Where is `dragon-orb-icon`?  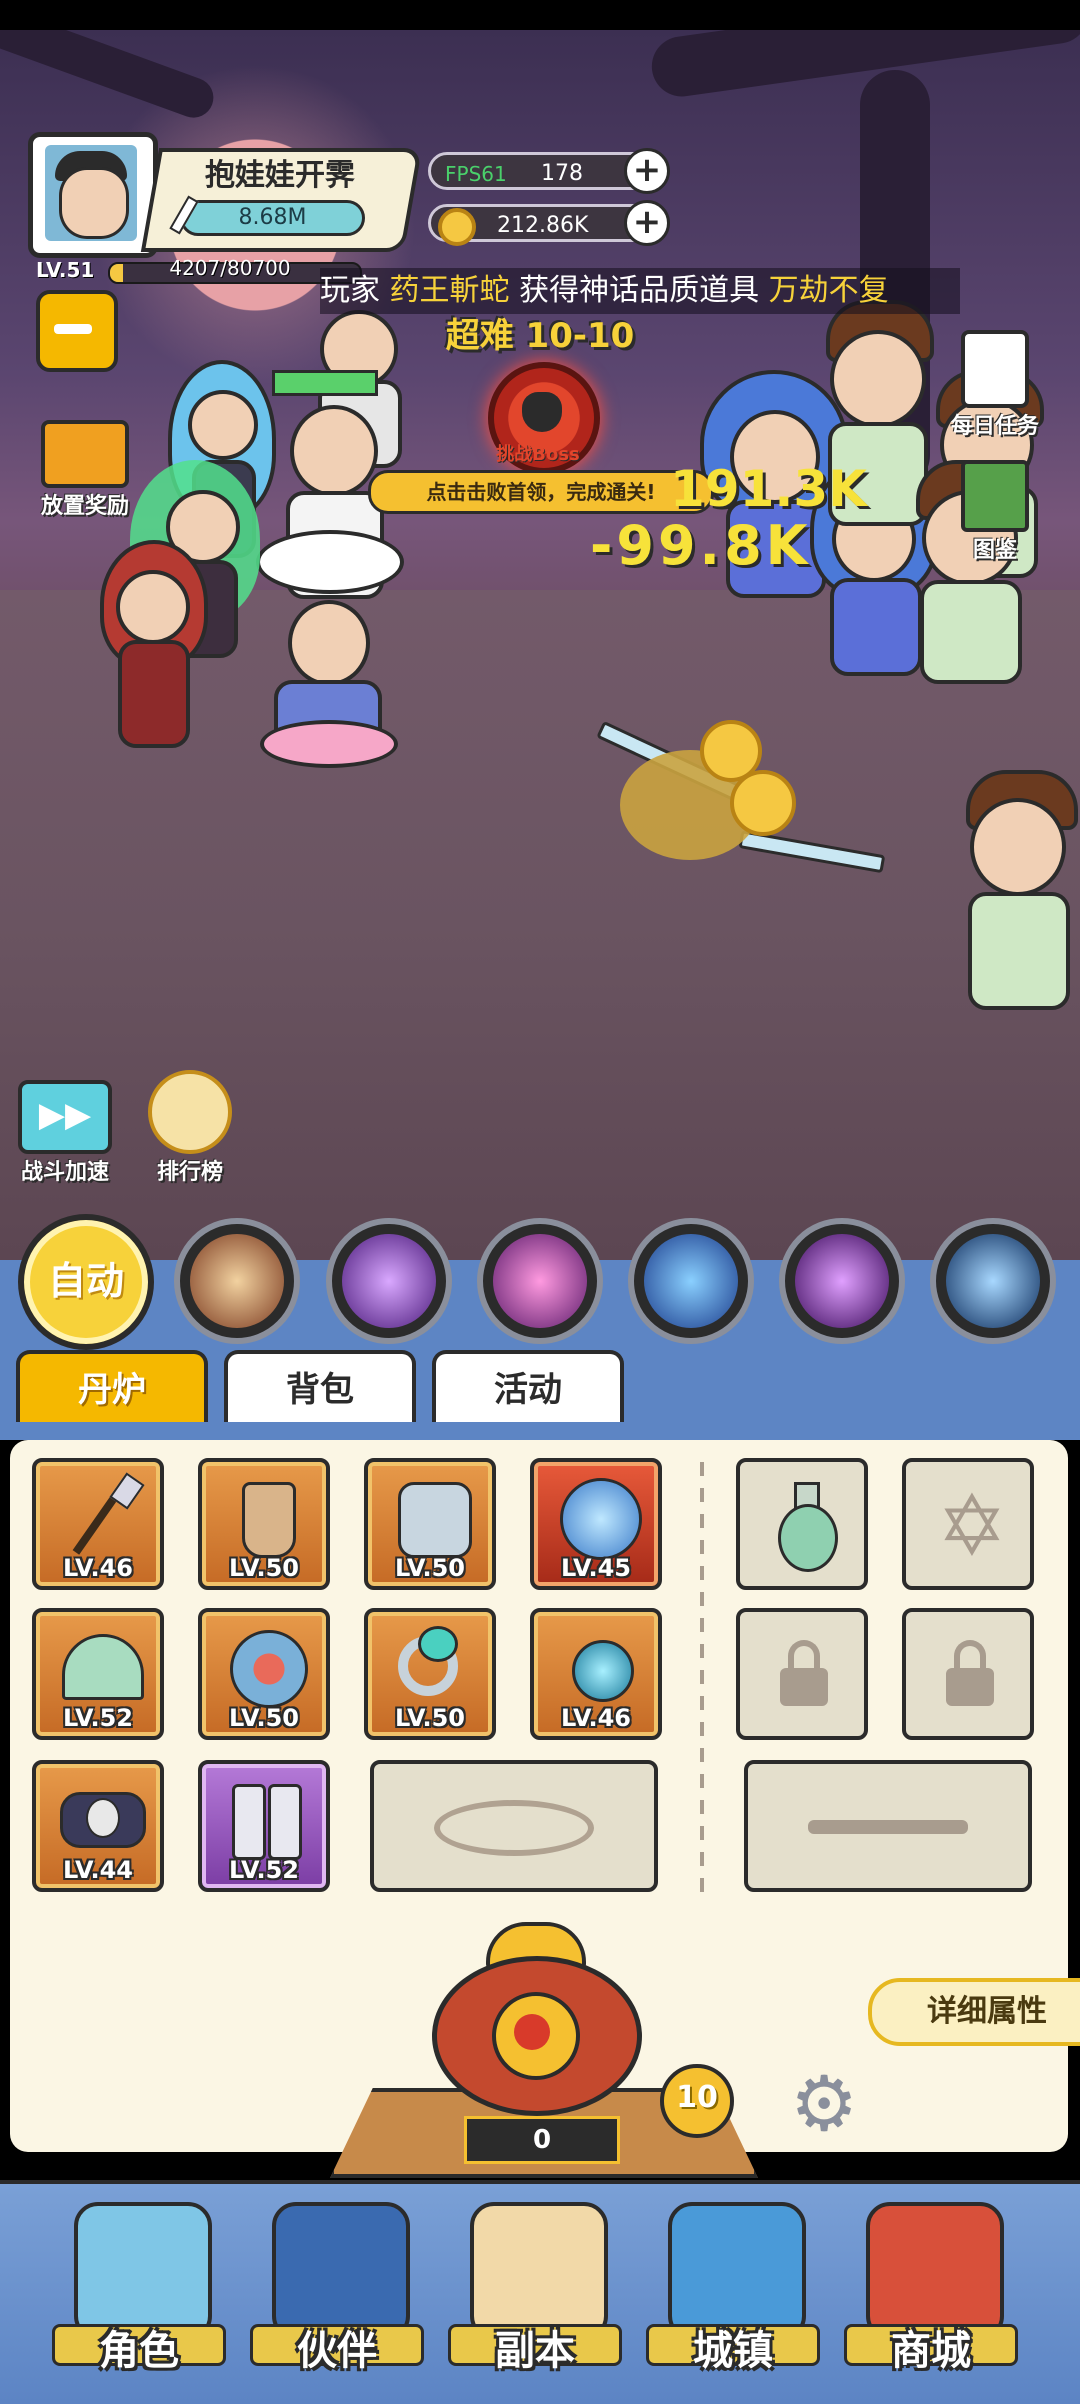 dragon-orb-icon is located at coordinates (600, 1518).